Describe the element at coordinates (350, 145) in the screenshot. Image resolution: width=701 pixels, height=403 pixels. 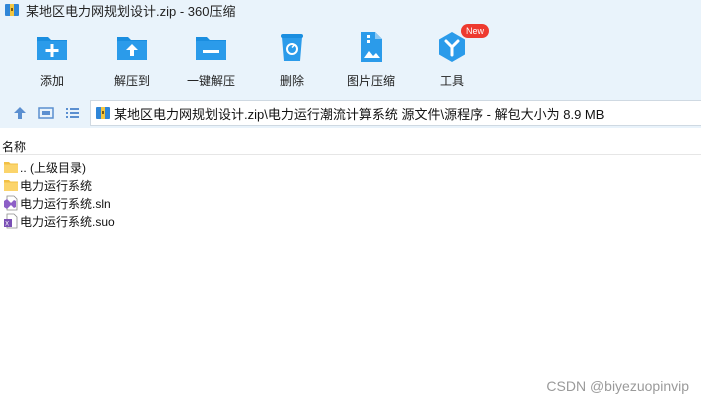
I see `column-header: 名称` at that location.